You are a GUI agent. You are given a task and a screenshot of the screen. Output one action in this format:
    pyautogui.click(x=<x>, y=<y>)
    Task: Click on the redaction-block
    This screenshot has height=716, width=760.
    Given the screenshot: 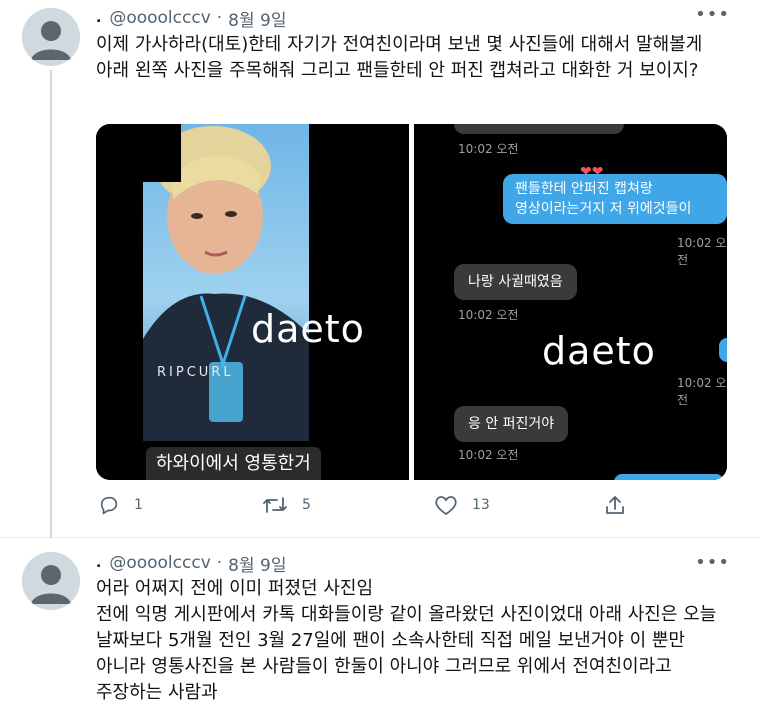 What is the action you would take?
    pyautogui.click(x=162, y=153)
    